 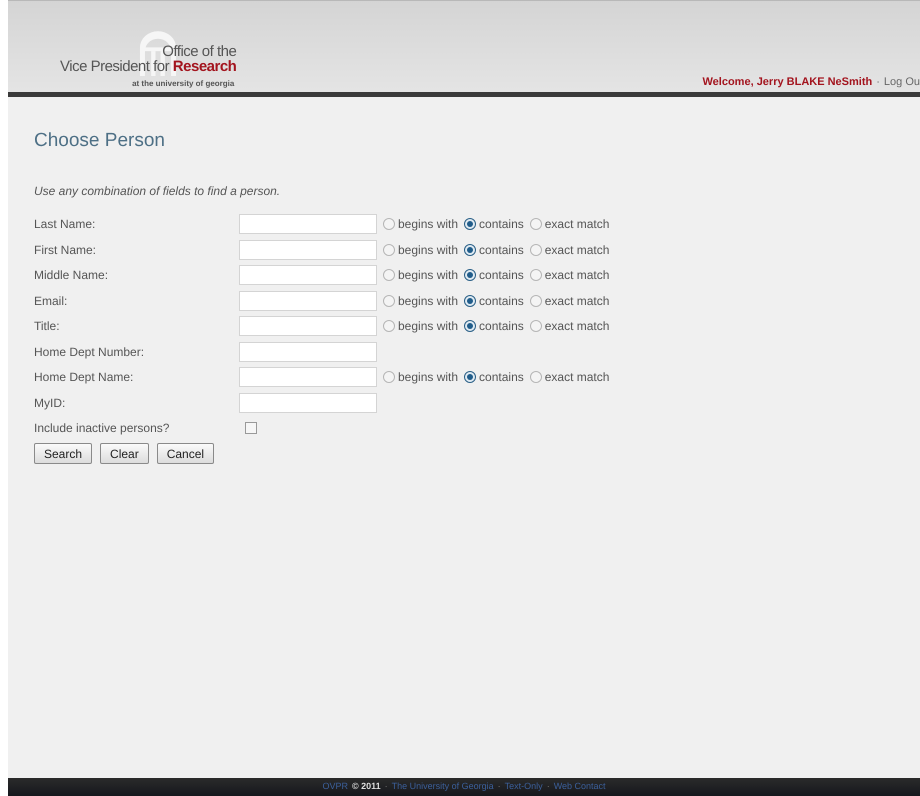 I want to click on logo-text: Office of the, so click(x=199, y=51).